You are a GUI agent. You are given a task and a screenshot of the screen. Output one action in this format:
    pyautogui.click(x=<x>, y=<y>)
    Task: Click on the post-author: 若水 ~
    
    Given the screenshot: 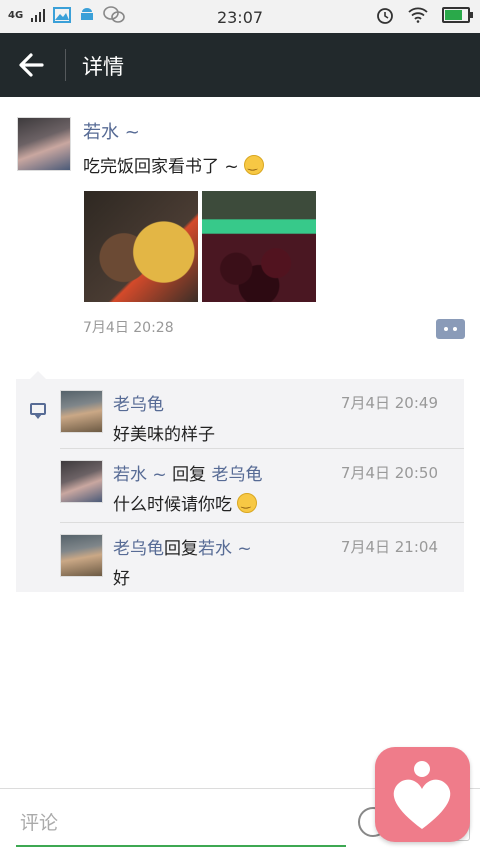 What is the action you would take?
    pyautogui.click(x=111, y=131)
    